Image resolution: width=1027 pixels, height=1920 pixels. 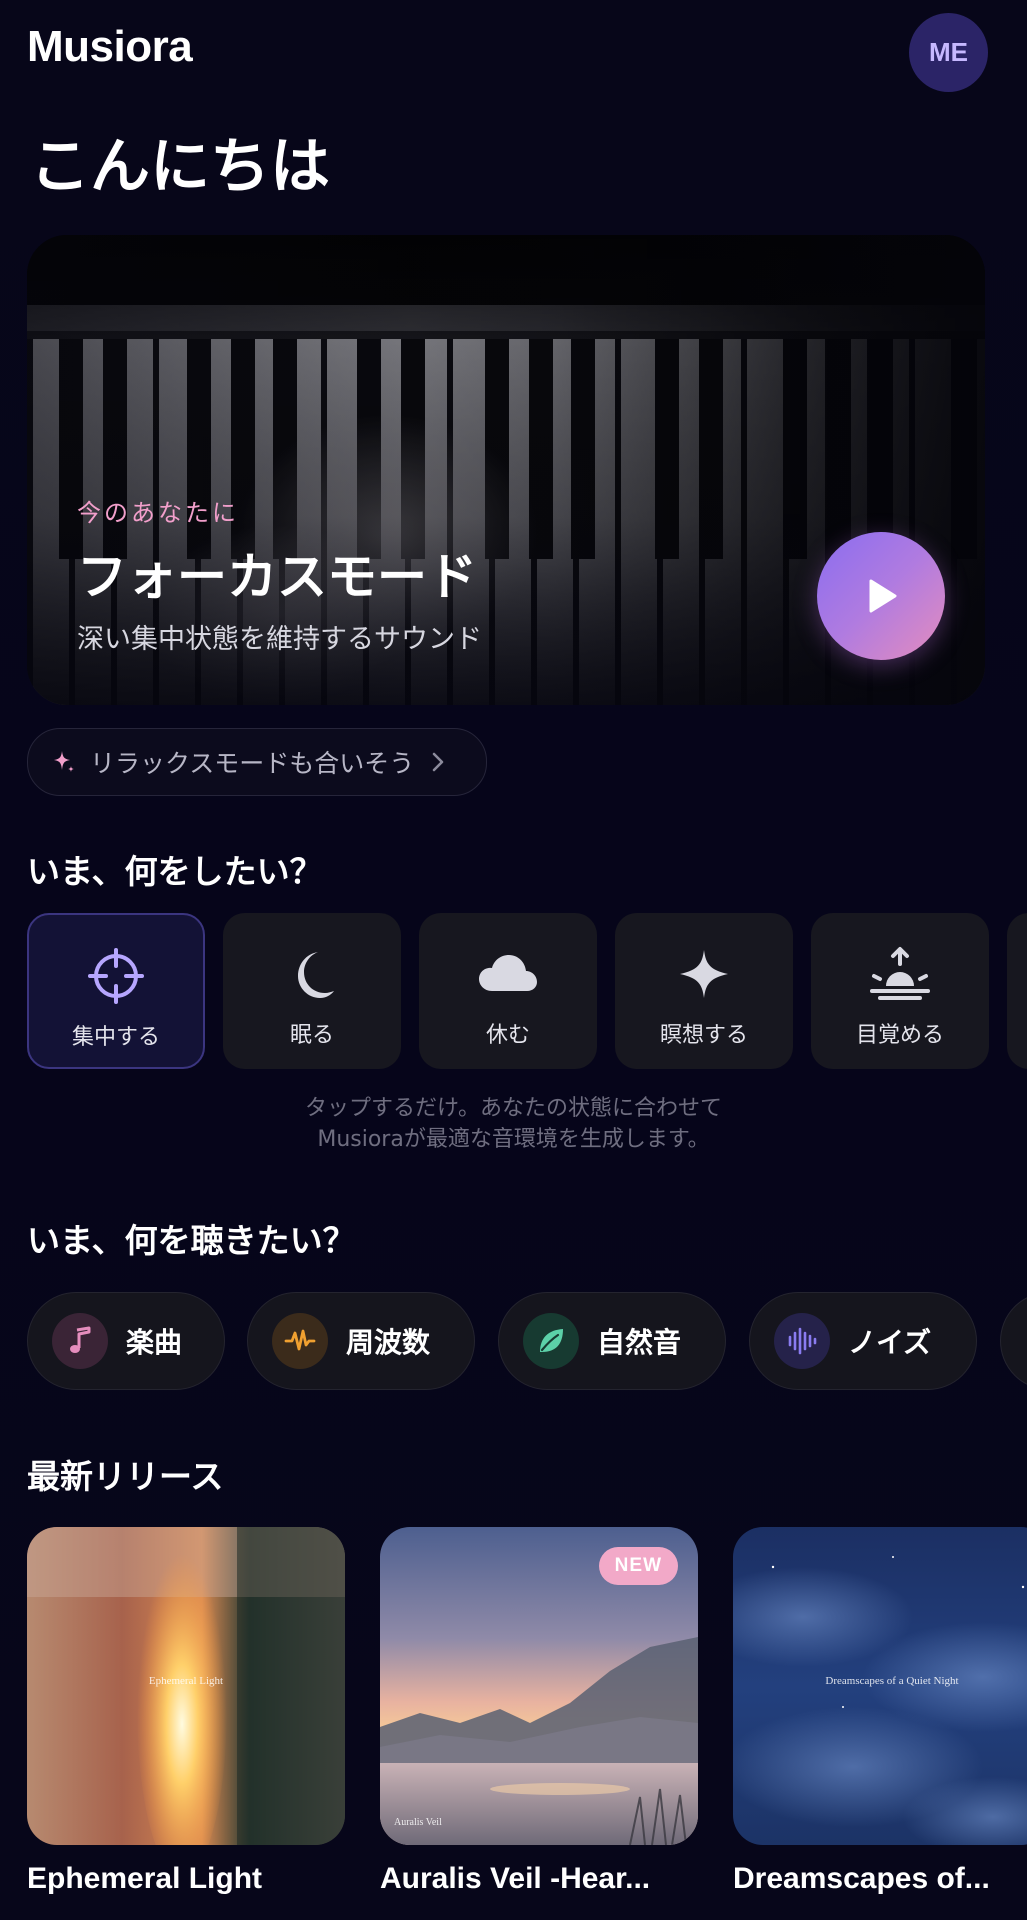 I want to click on mood-tile-rest: 休む, so click(x=508, y=991).